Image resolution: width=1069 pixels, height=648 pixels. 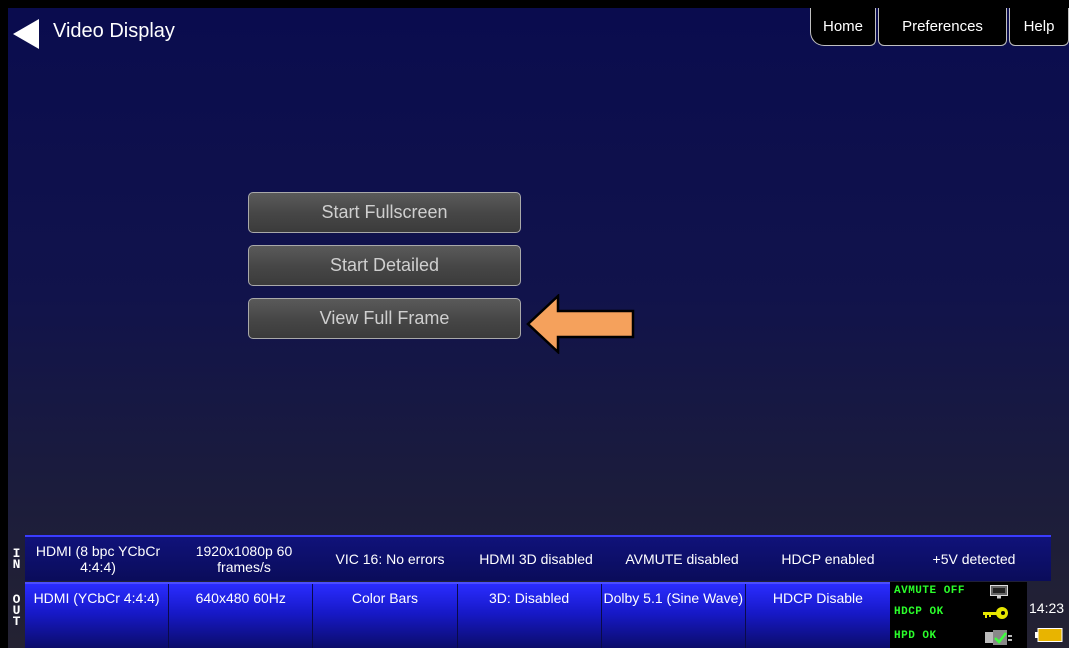 What do you see at coordinates (1047, 608) in the screenshot?
I see `clock-time: 14:23` at bounding box center [1047, 608].